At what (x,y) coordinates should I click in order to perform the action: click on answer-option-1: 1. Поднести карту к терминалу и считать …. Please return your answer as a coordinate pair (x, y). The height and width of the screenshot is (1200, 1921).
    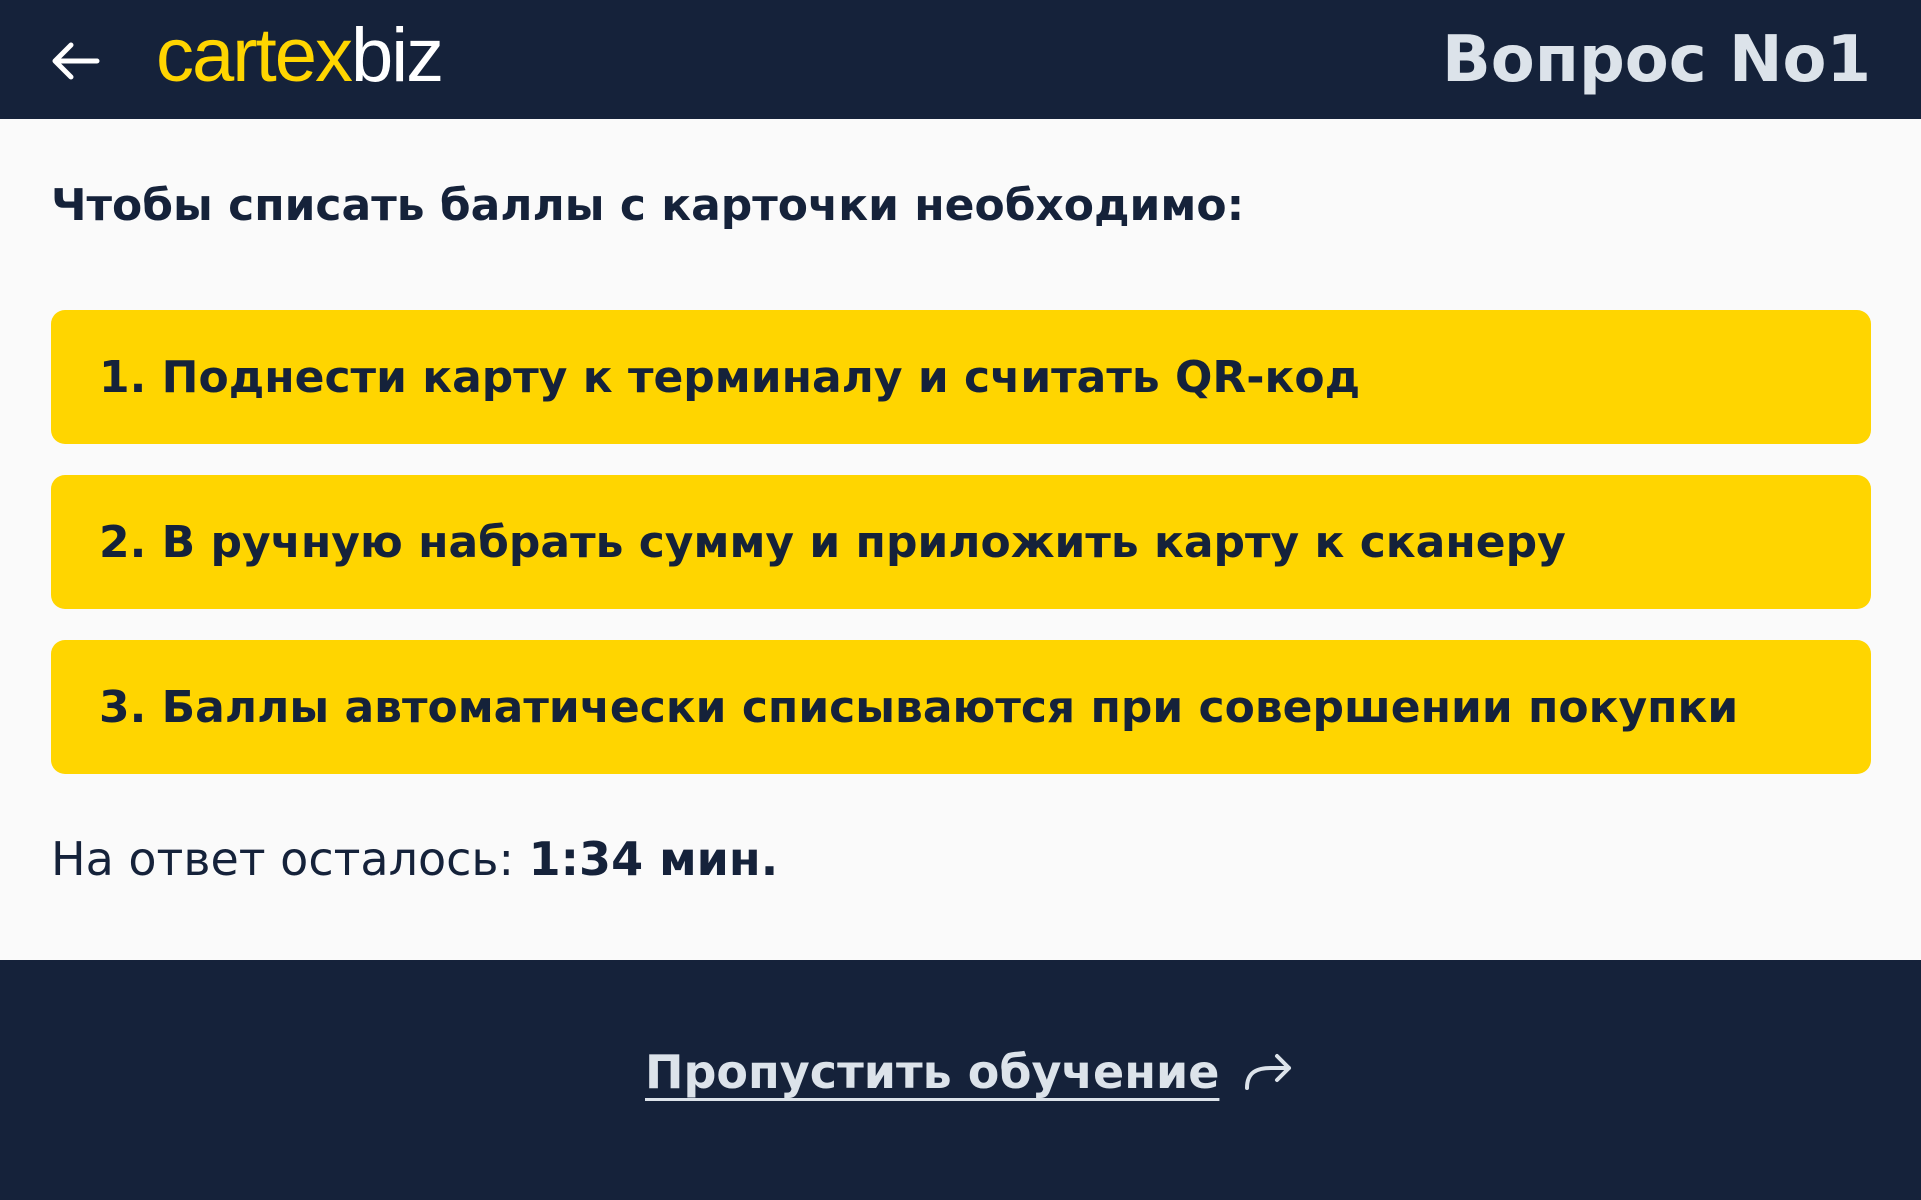
    Looking at the image, I should click on (961, 377).